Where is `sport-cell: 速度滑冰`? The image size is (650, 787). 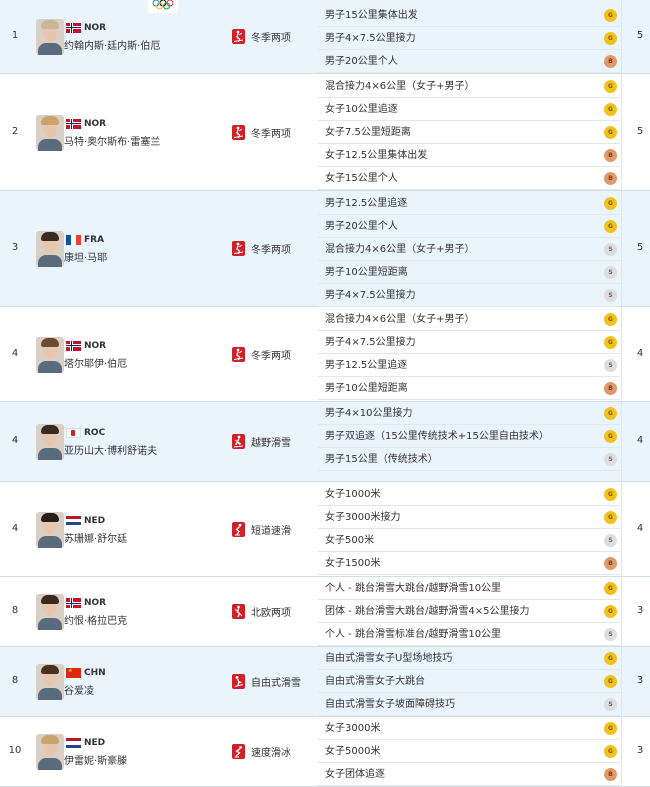 sport-cell: 速度滑冰 is located at coordinates (261, 751).